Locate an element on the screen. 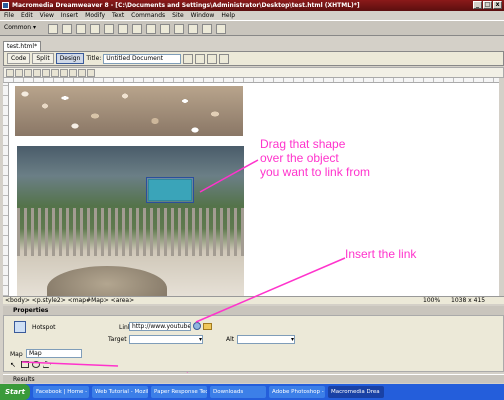 The height and width of the screenshot is (400, 504). minimize-button: _ is located at coordinates (477, 5).